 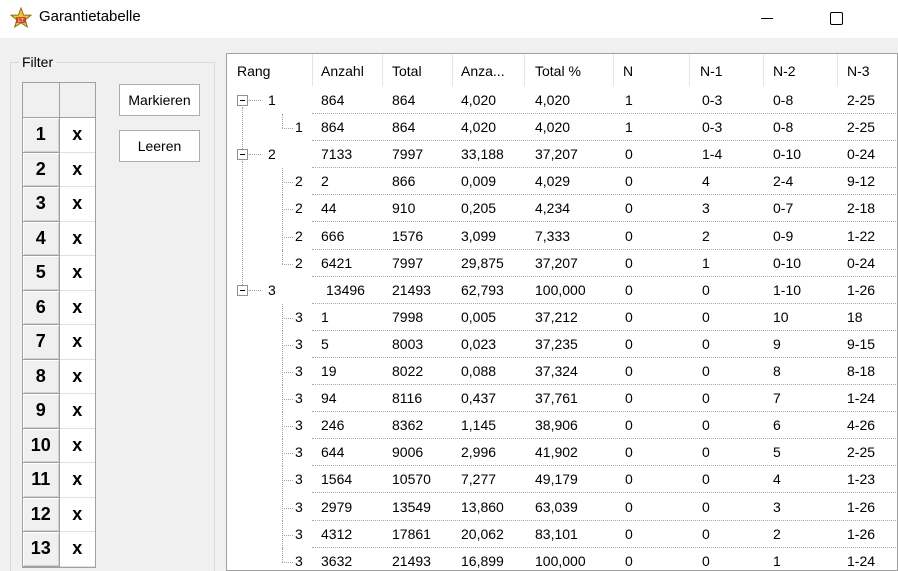 What do you see at coordinates (562, 507) in the screenshot?
I see `tree-child-row: 3 2979 13549 13,860 63,039 0 0 3 1-26` at bounding box center [562, 507].